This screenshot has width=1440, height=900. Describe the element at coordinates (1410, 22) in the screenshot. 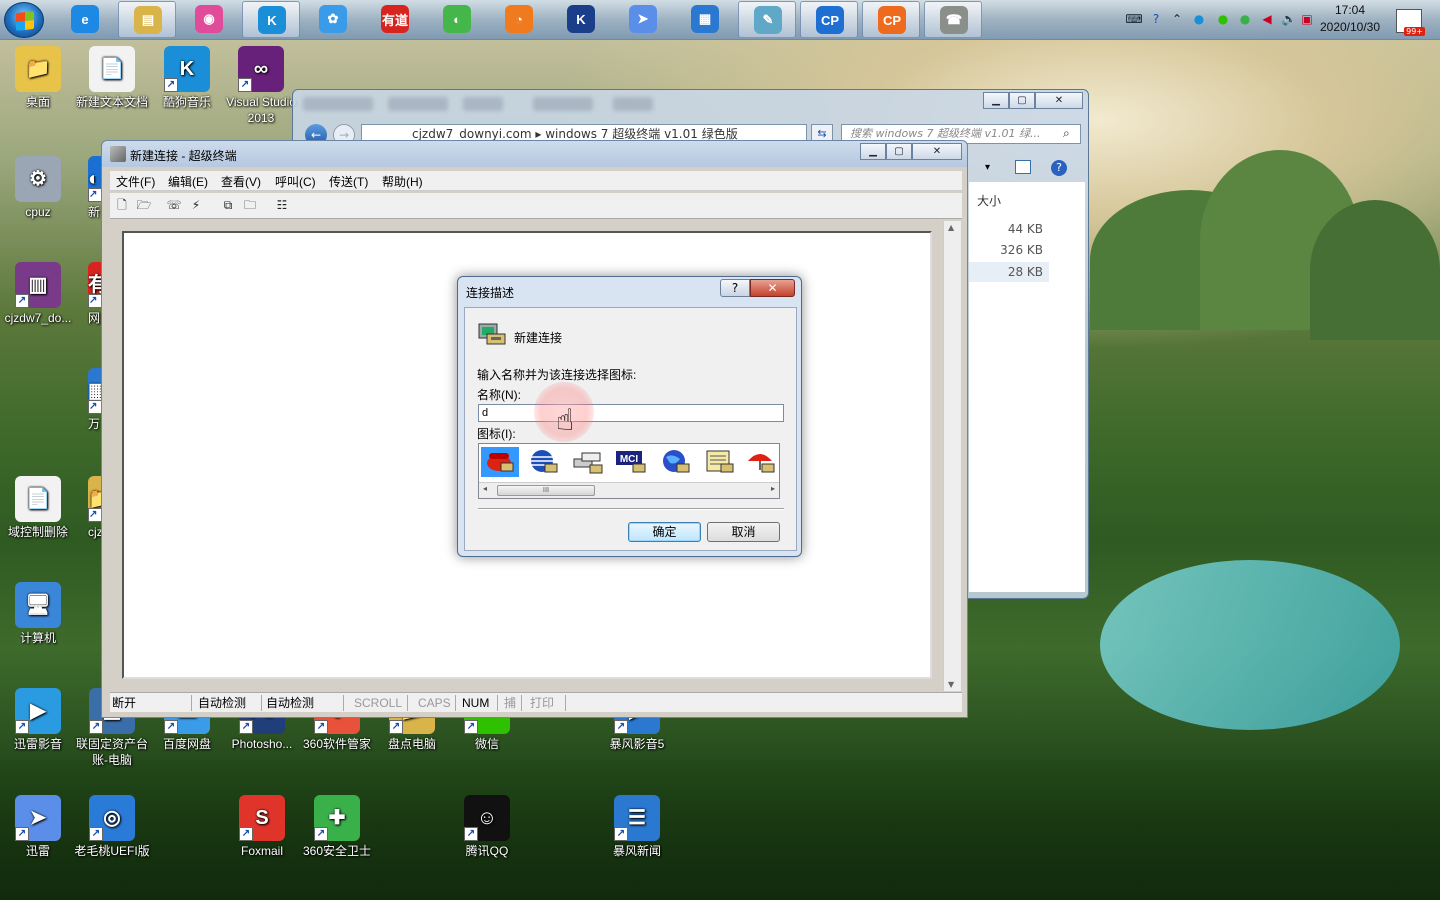

I see `notification-icon: 99+` at that location.